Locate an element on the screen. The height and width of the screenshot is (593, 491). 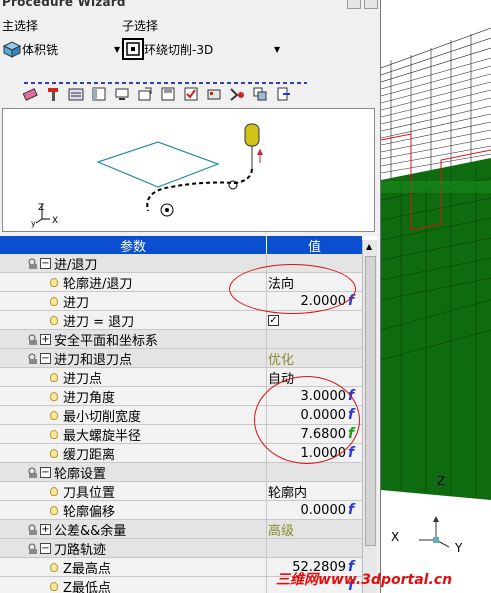
scroll-up-arrow: ▲ is located at coordinates (369, 246).